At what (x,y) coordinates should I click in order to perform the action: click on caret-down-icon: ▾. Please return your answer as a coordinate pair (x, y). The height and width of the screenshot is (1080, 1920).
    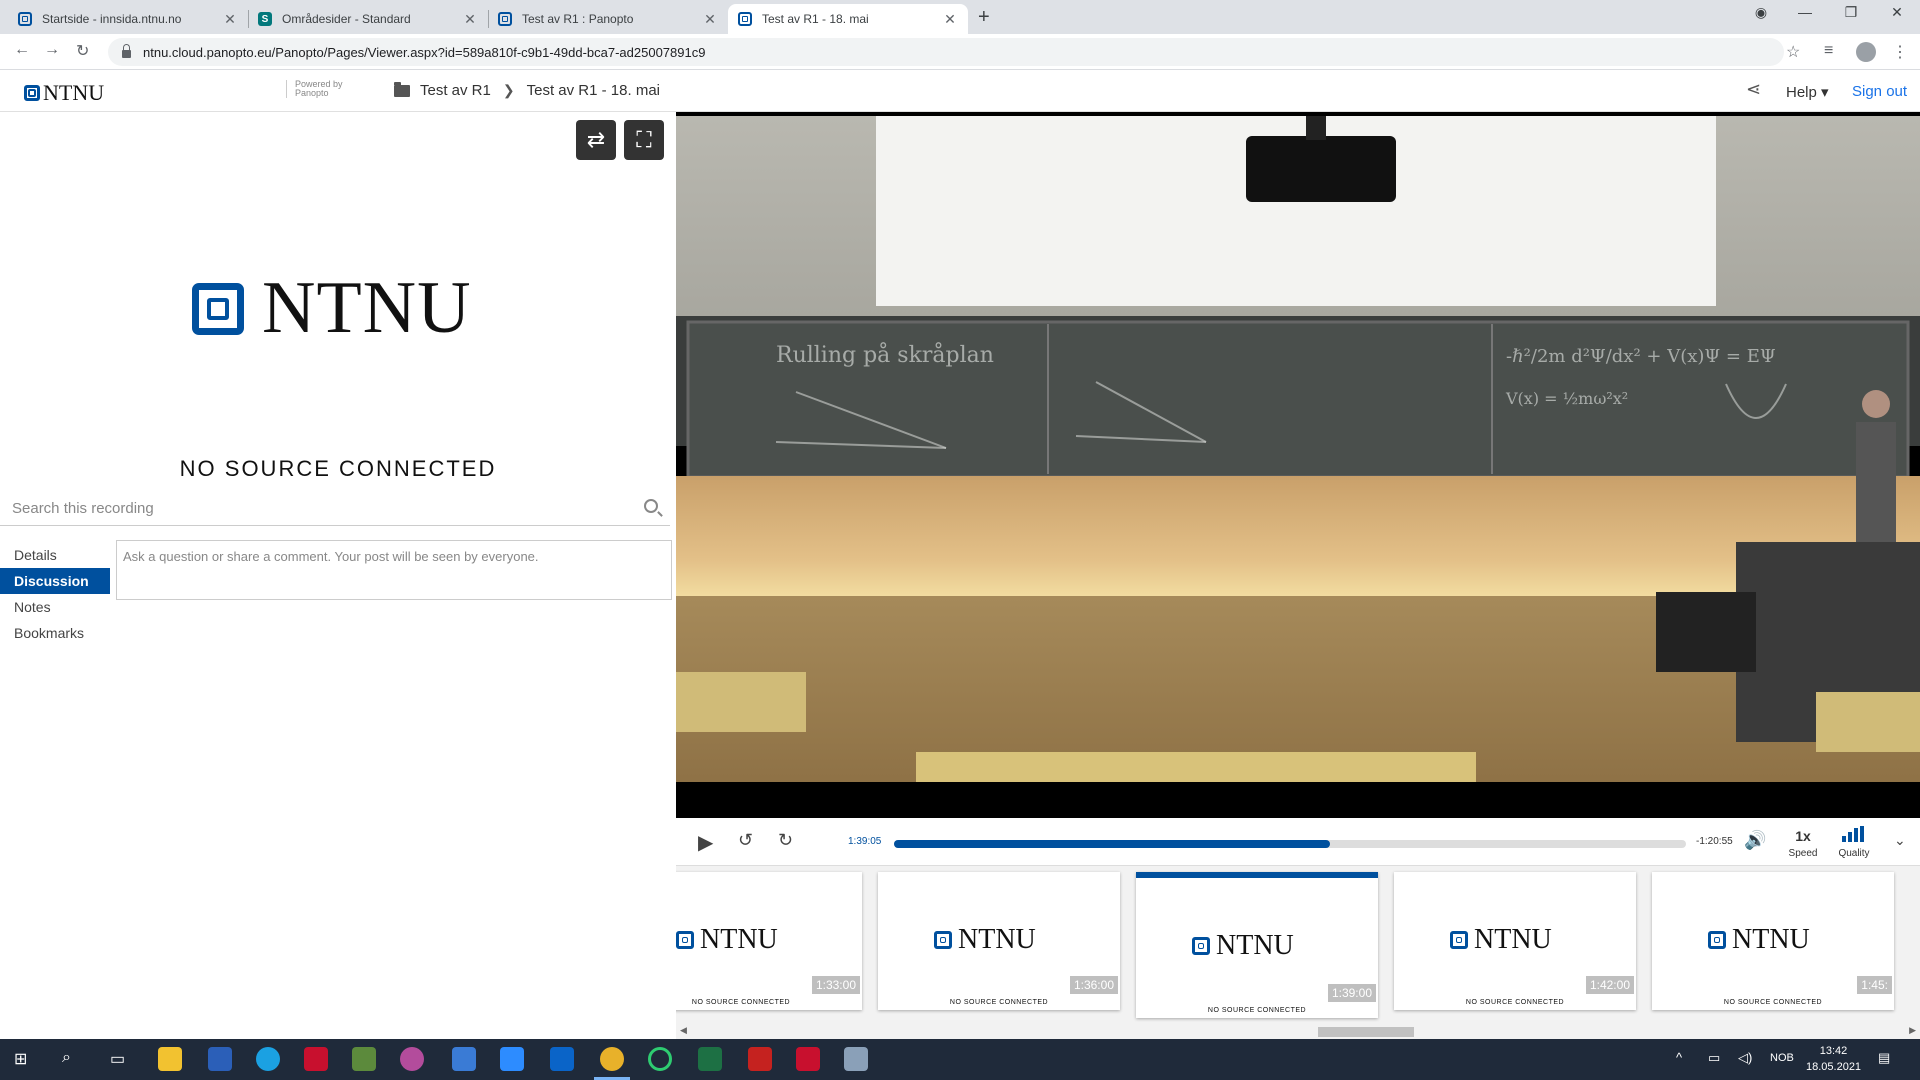
    Looking at the image, I should click on (1825, 92).